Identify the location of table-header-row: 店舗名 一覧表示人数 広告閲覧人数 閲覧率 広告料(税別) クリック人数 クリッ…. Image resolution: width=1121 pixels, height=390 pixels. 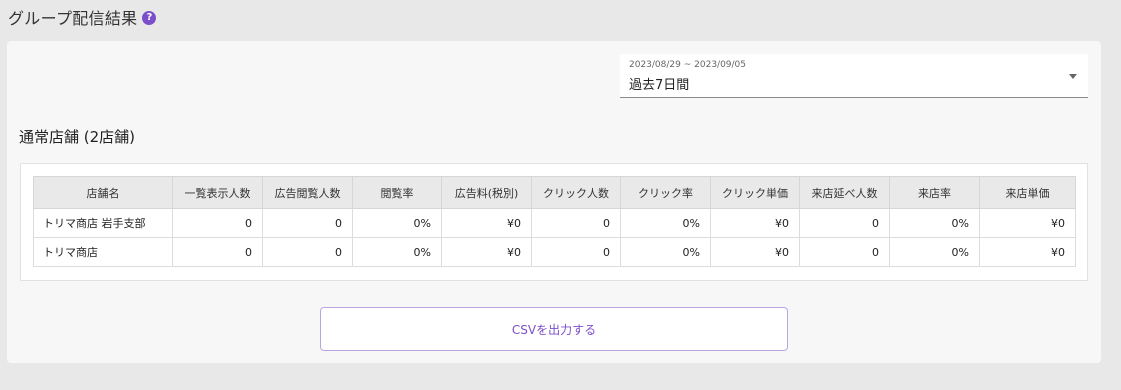
(554, 192).